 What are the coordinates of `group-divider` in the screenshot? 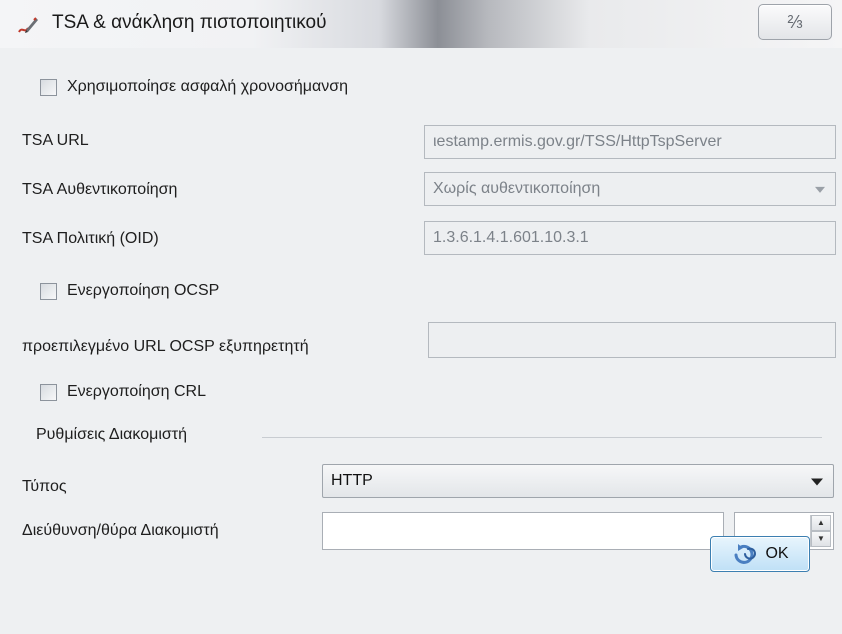 It's located at (542, 437).